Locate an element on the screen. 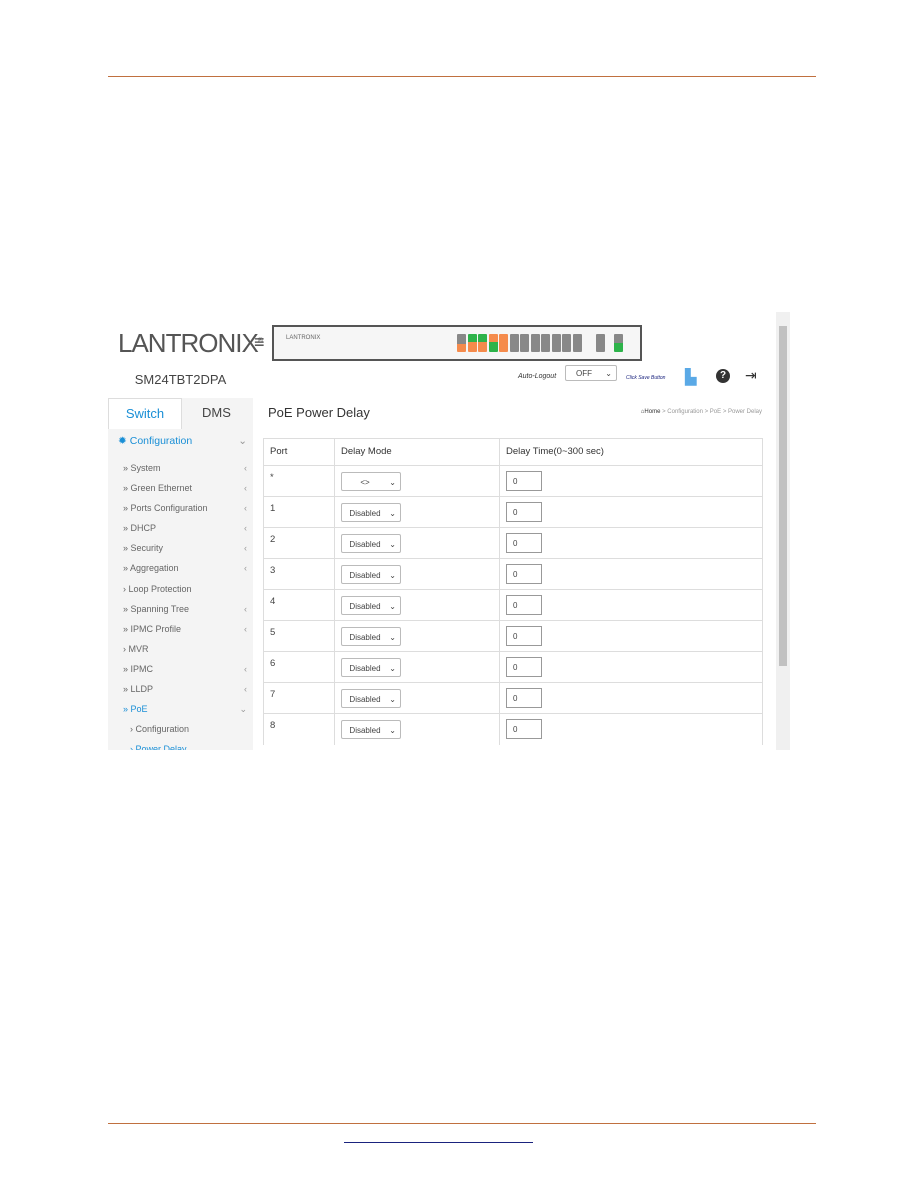  lantronix-logo: LANTRONIX® is located at coordinates (190, 343).